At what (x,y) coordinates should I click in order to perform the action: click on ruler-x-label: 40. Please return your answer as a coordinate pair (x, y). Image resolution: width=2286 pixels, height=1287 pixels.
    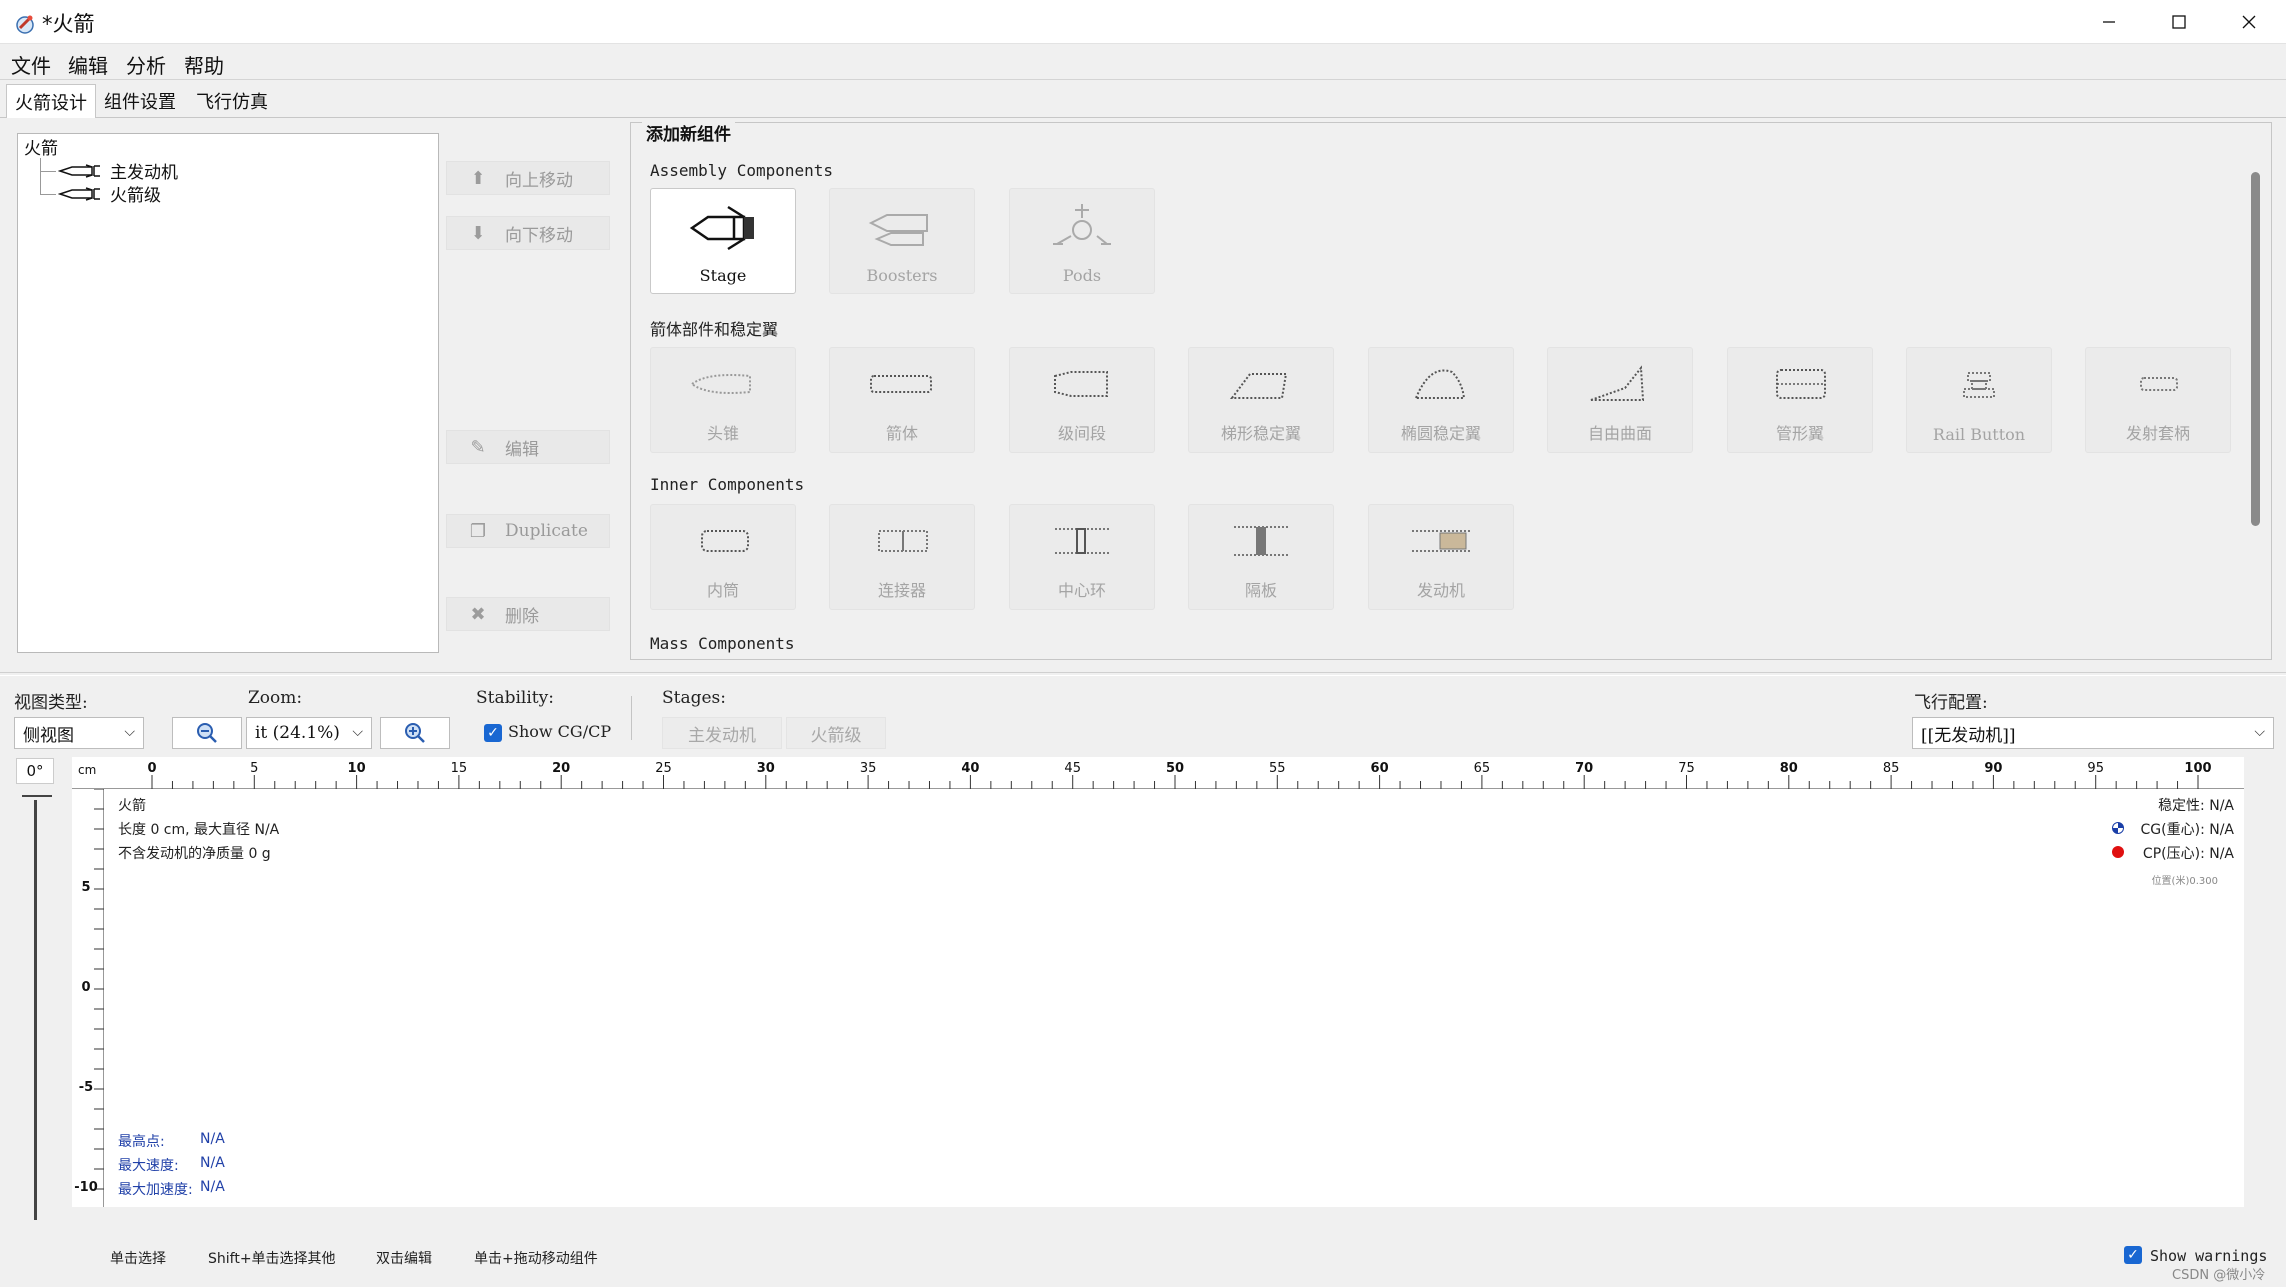
    Looking at the image, I should click on (970, 768).